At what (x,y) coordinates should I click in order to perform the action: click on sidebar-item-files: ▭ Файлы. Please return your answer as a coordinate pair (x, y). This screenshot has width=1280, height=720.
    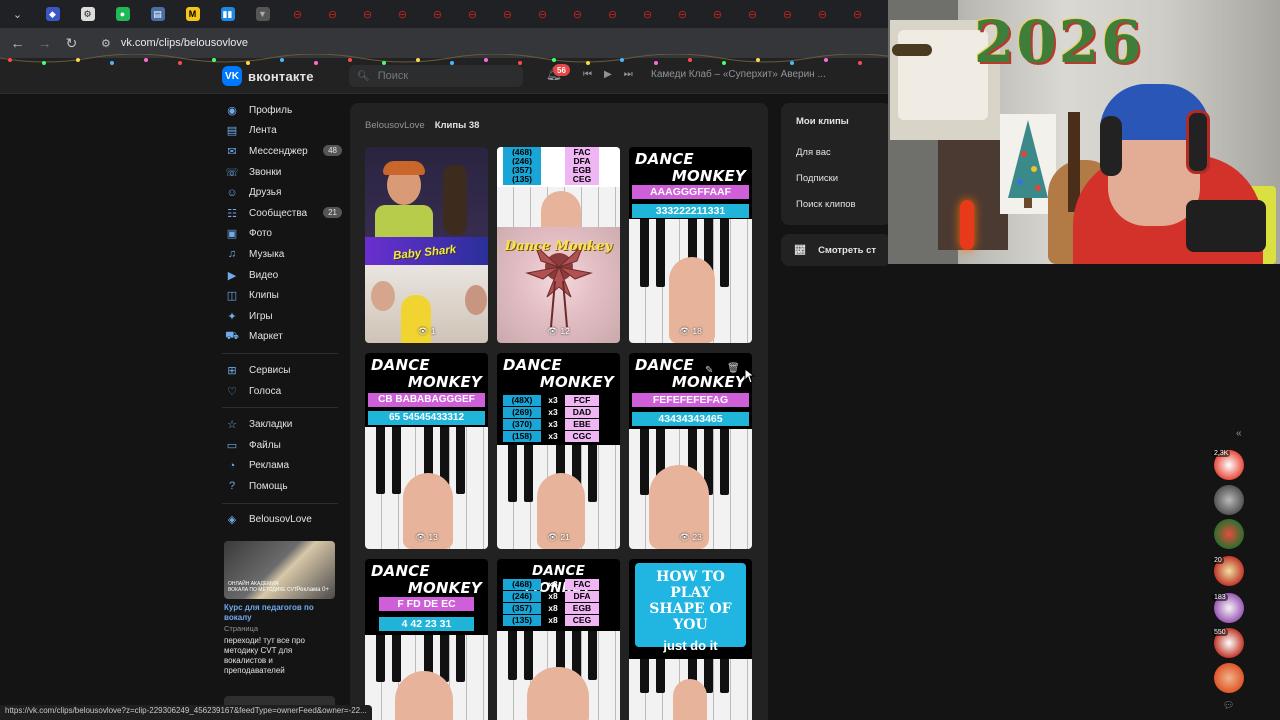
    Looking at the image, I should click on (284, 445).